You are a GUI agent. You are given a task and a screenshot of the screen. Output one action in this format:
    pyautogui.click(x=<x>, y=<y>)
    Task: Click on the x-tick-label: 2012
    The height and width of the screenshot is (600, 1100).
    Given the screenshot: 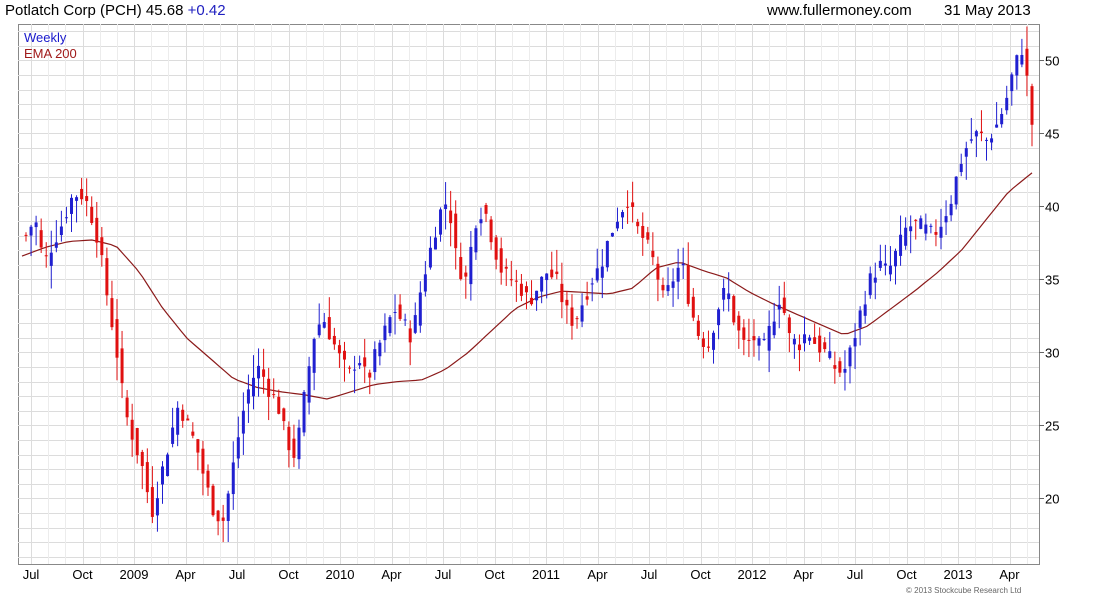 What is the action you would take?
    pyautogui.click(x=752, y=574)
    